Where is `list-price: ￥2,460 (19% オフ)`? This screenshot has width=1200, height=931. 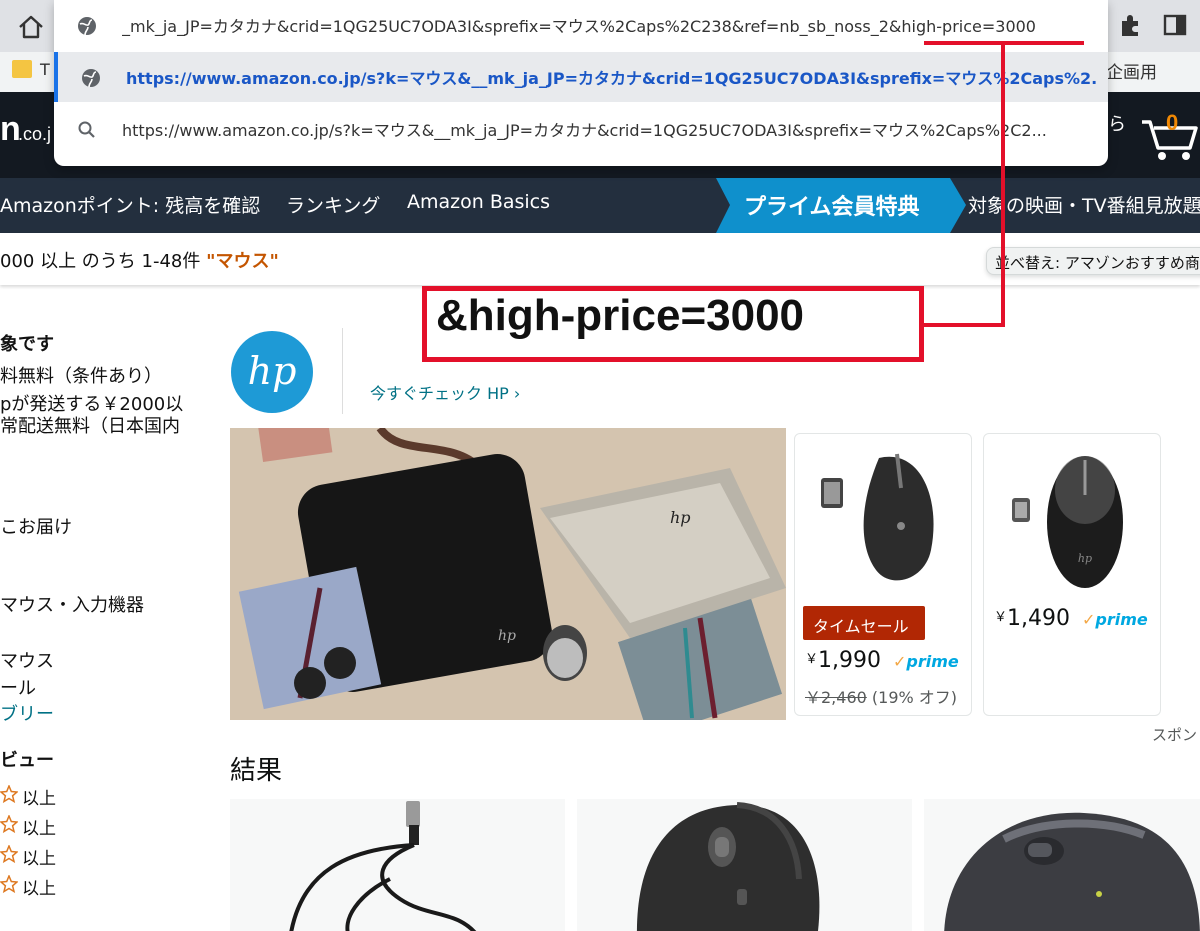
list-price: ￥2,460 (19% オフ) is located at coordinates (881, 696).